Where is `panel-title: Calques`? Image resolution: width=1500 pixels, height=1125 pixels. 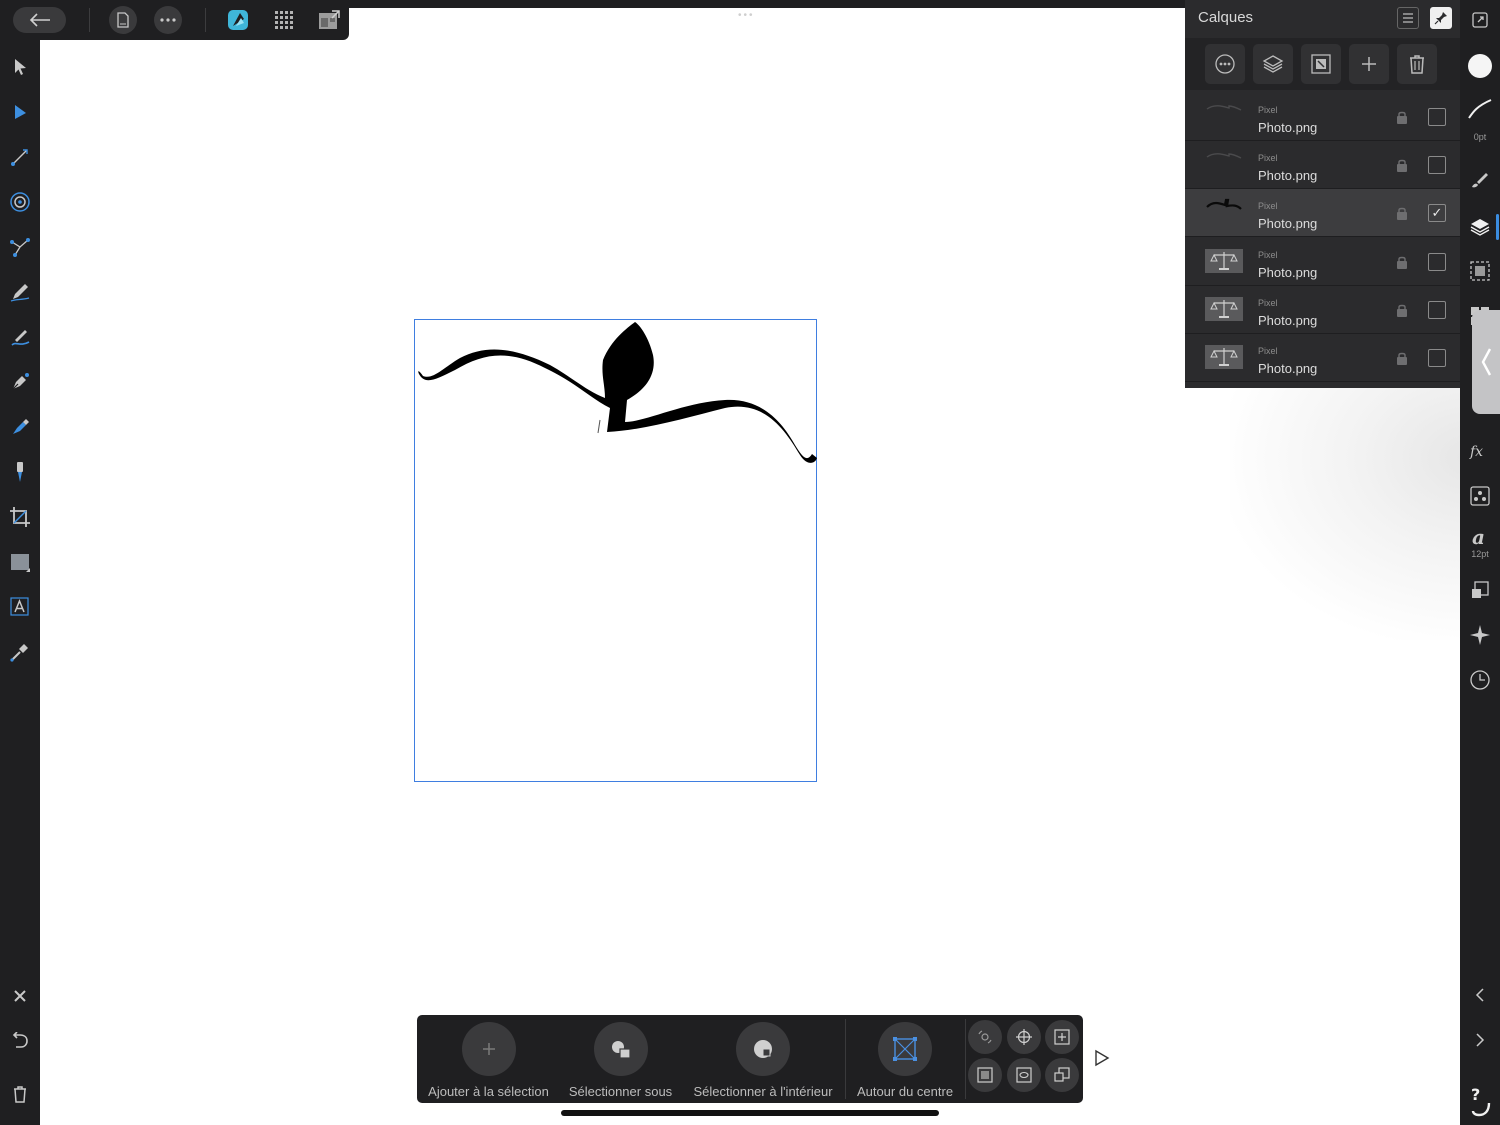
panel-title: Calques is located at coordinates (1226, 17).